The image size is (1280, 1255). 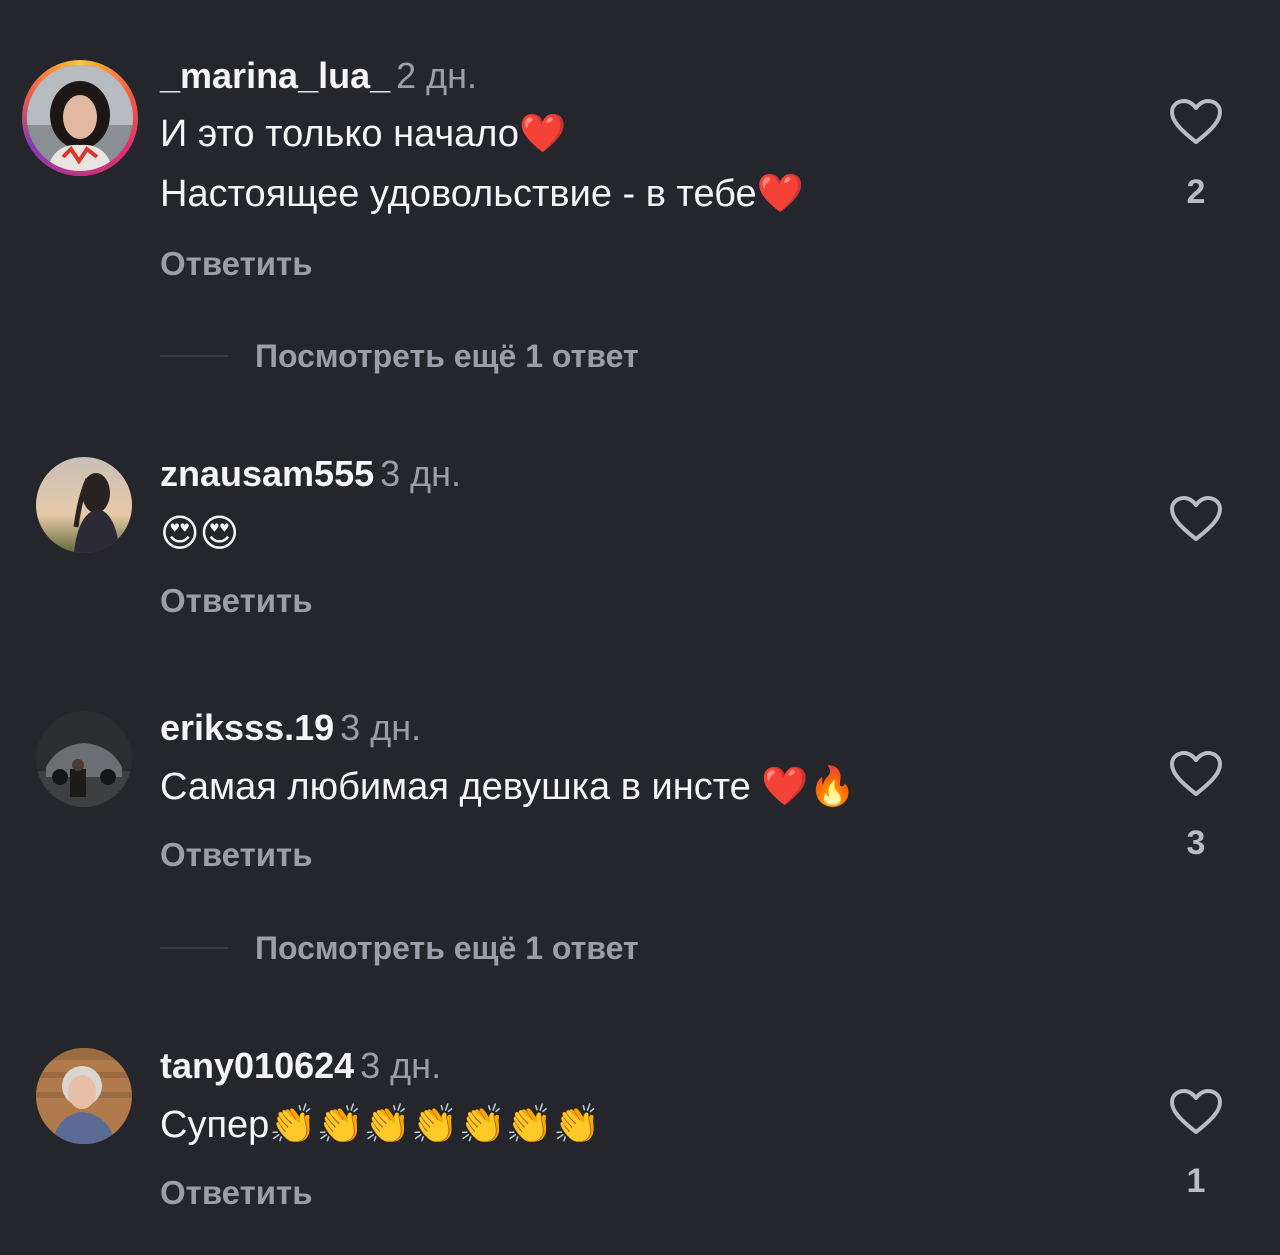 I want to click on like-count: 2, so click(x=1196, y=192).